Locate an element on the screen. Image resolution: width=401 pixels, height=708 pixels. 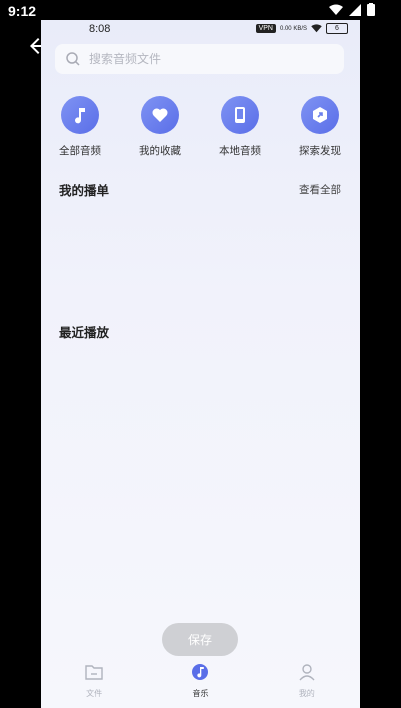
outer-status-bar: 9:12 is located at coordinates (200, 11).